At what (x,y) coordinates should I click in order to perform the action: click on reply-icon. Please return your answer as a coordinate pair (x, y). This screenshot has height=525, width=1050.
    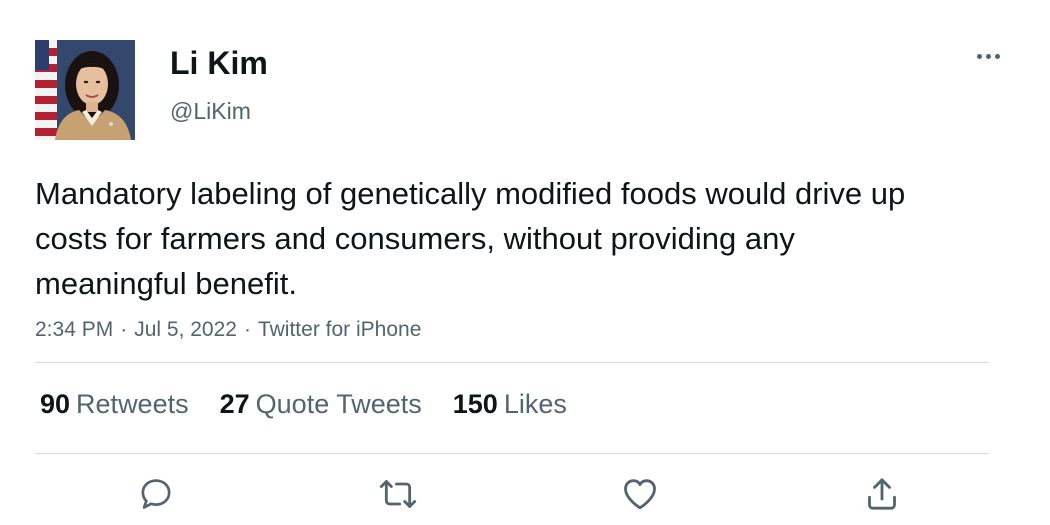
    Looking at the image, I should click on (156, 494).